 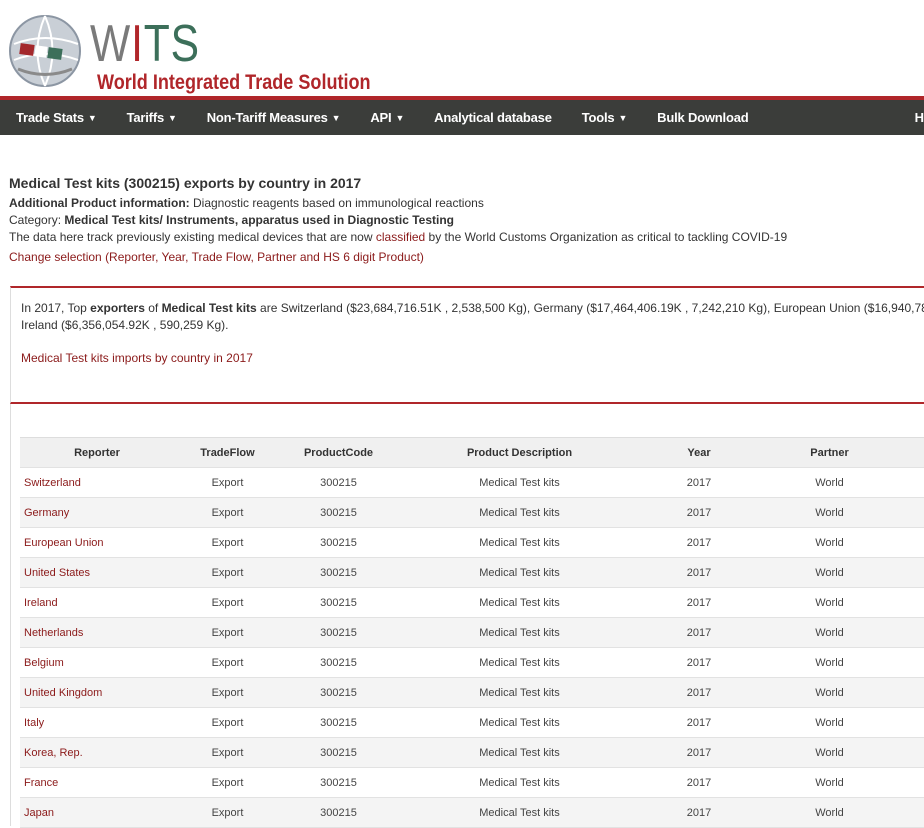 What do you see at coordinates (97, 543) in the screenshot?
I see `cell-reporter: European Union` at bounding box center [97, 543].